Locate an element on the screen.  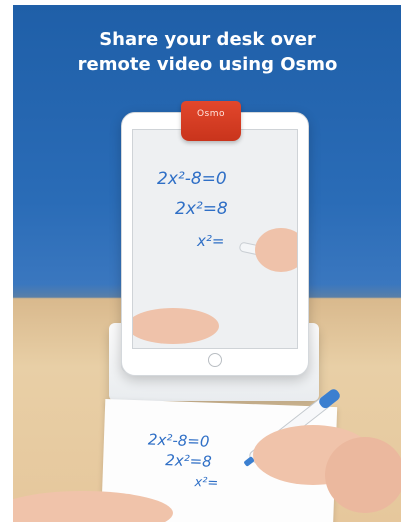
resting-hand is located at coordinates (93, 506).